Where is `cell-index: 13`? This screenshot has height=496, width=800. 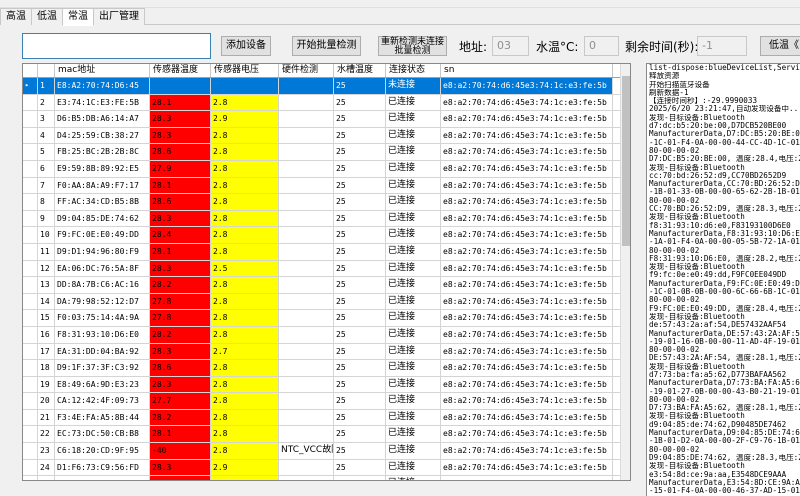 cell-index: 13 is located at coordinates (46, 285).